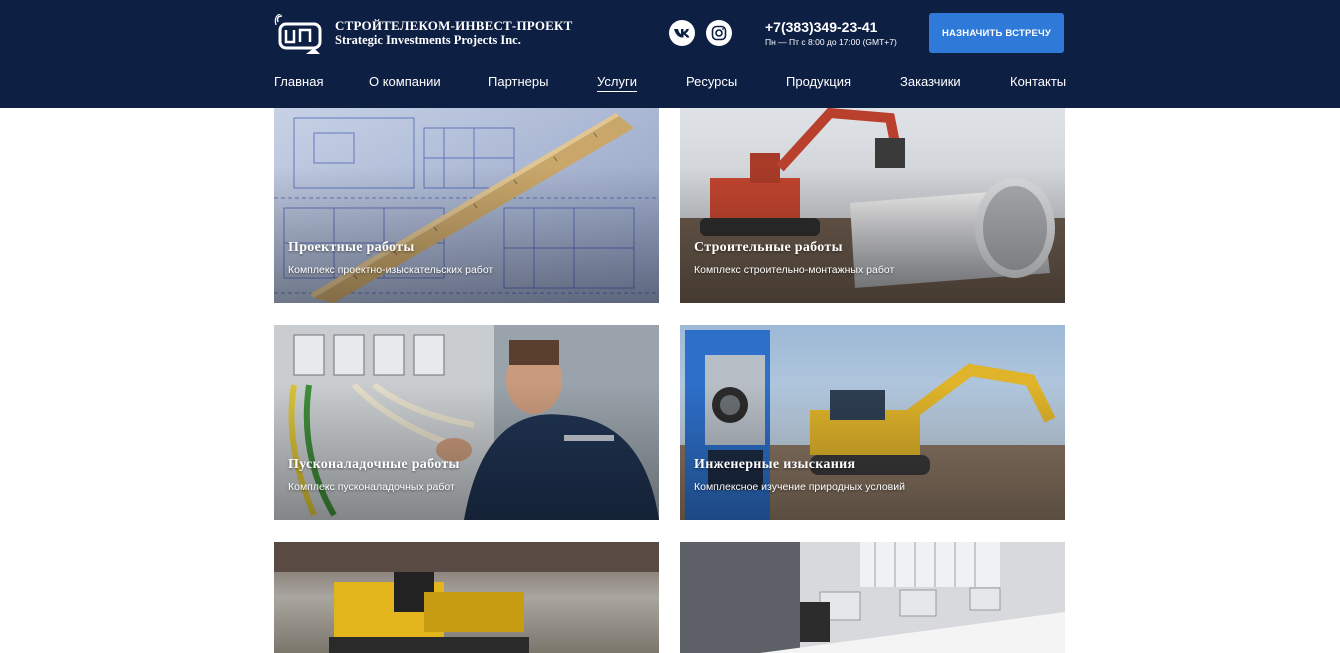 This screenshot has height=653, width=1340. Describe the element at coordinates (831, 42) in the screenshot. I see `working-hours: Пн — Пт с 8:00 до 17:00 (GMT+7)` at that location.